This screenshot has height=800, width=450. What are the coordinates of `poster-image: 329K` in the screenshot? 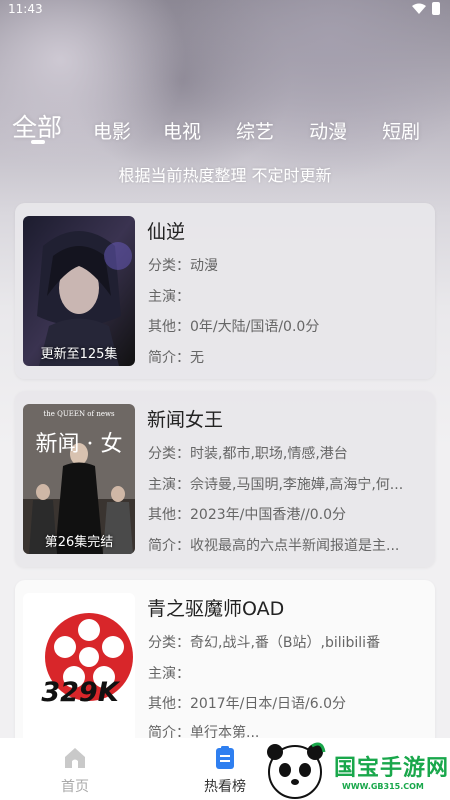 It's located at (79, 668).